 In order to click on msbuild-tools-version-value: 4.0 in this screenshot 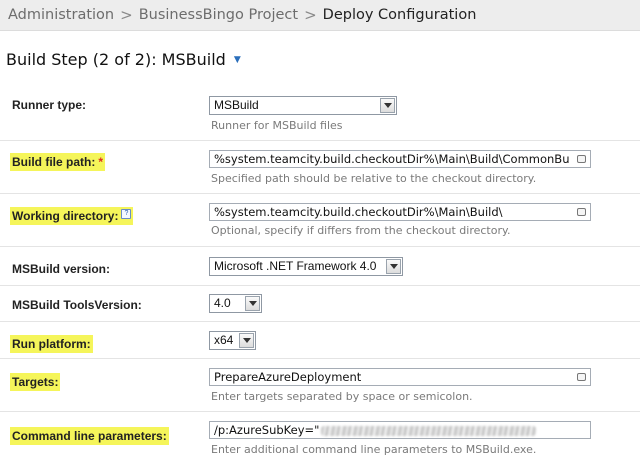, I will do `click(222, 303)`.